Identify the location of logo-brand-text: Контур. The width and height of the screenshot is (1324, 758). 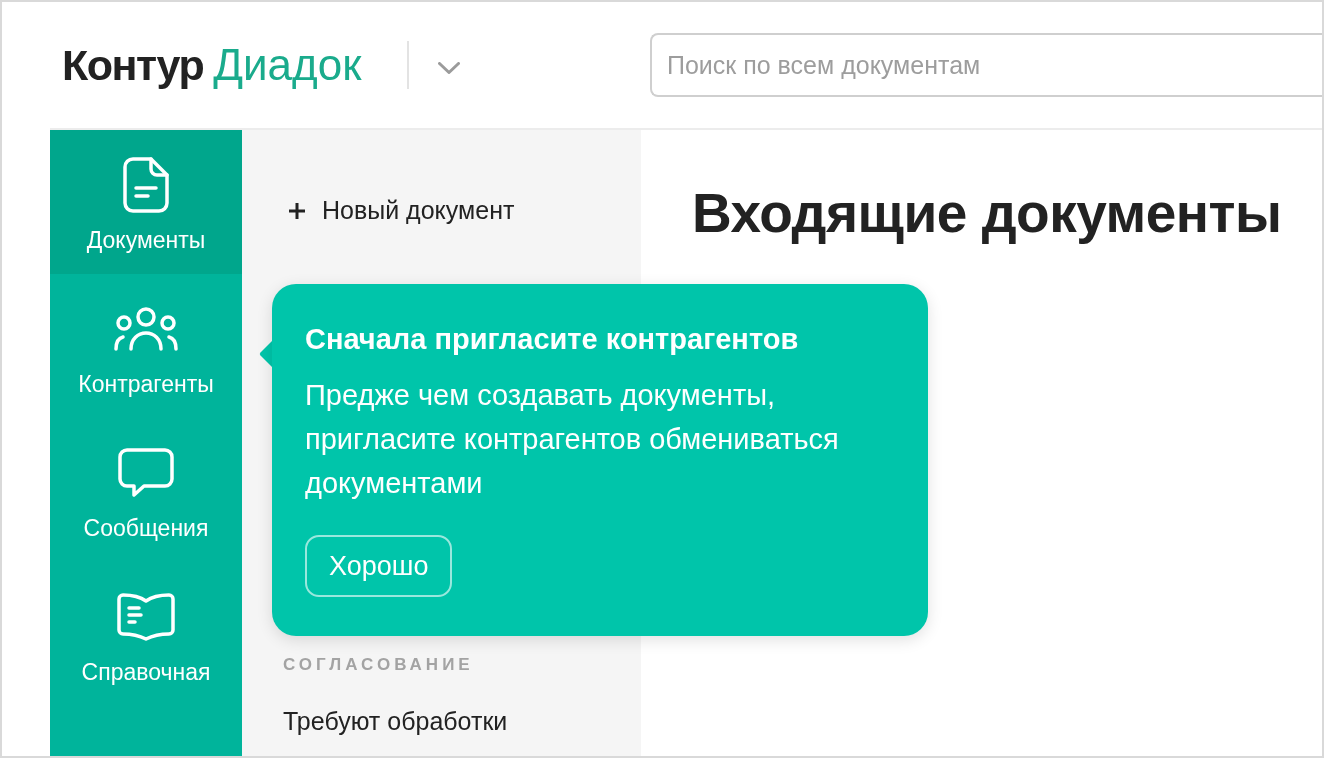
(133, 65).